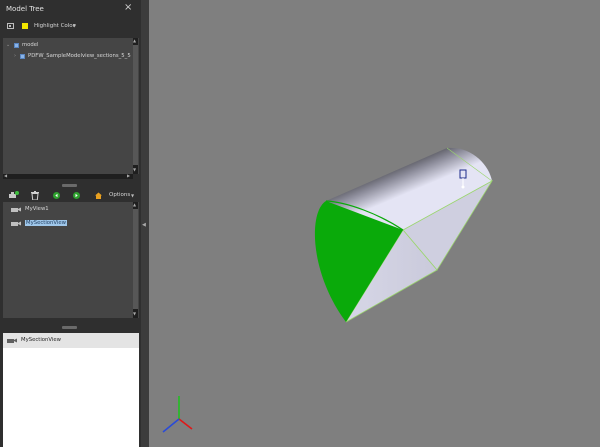 Image resolution: width=600 pixels, height=447 pixels. Describe the element at coordinates (71, 390) in the screenshot. I see `details-panel: MySectionView` at that location.